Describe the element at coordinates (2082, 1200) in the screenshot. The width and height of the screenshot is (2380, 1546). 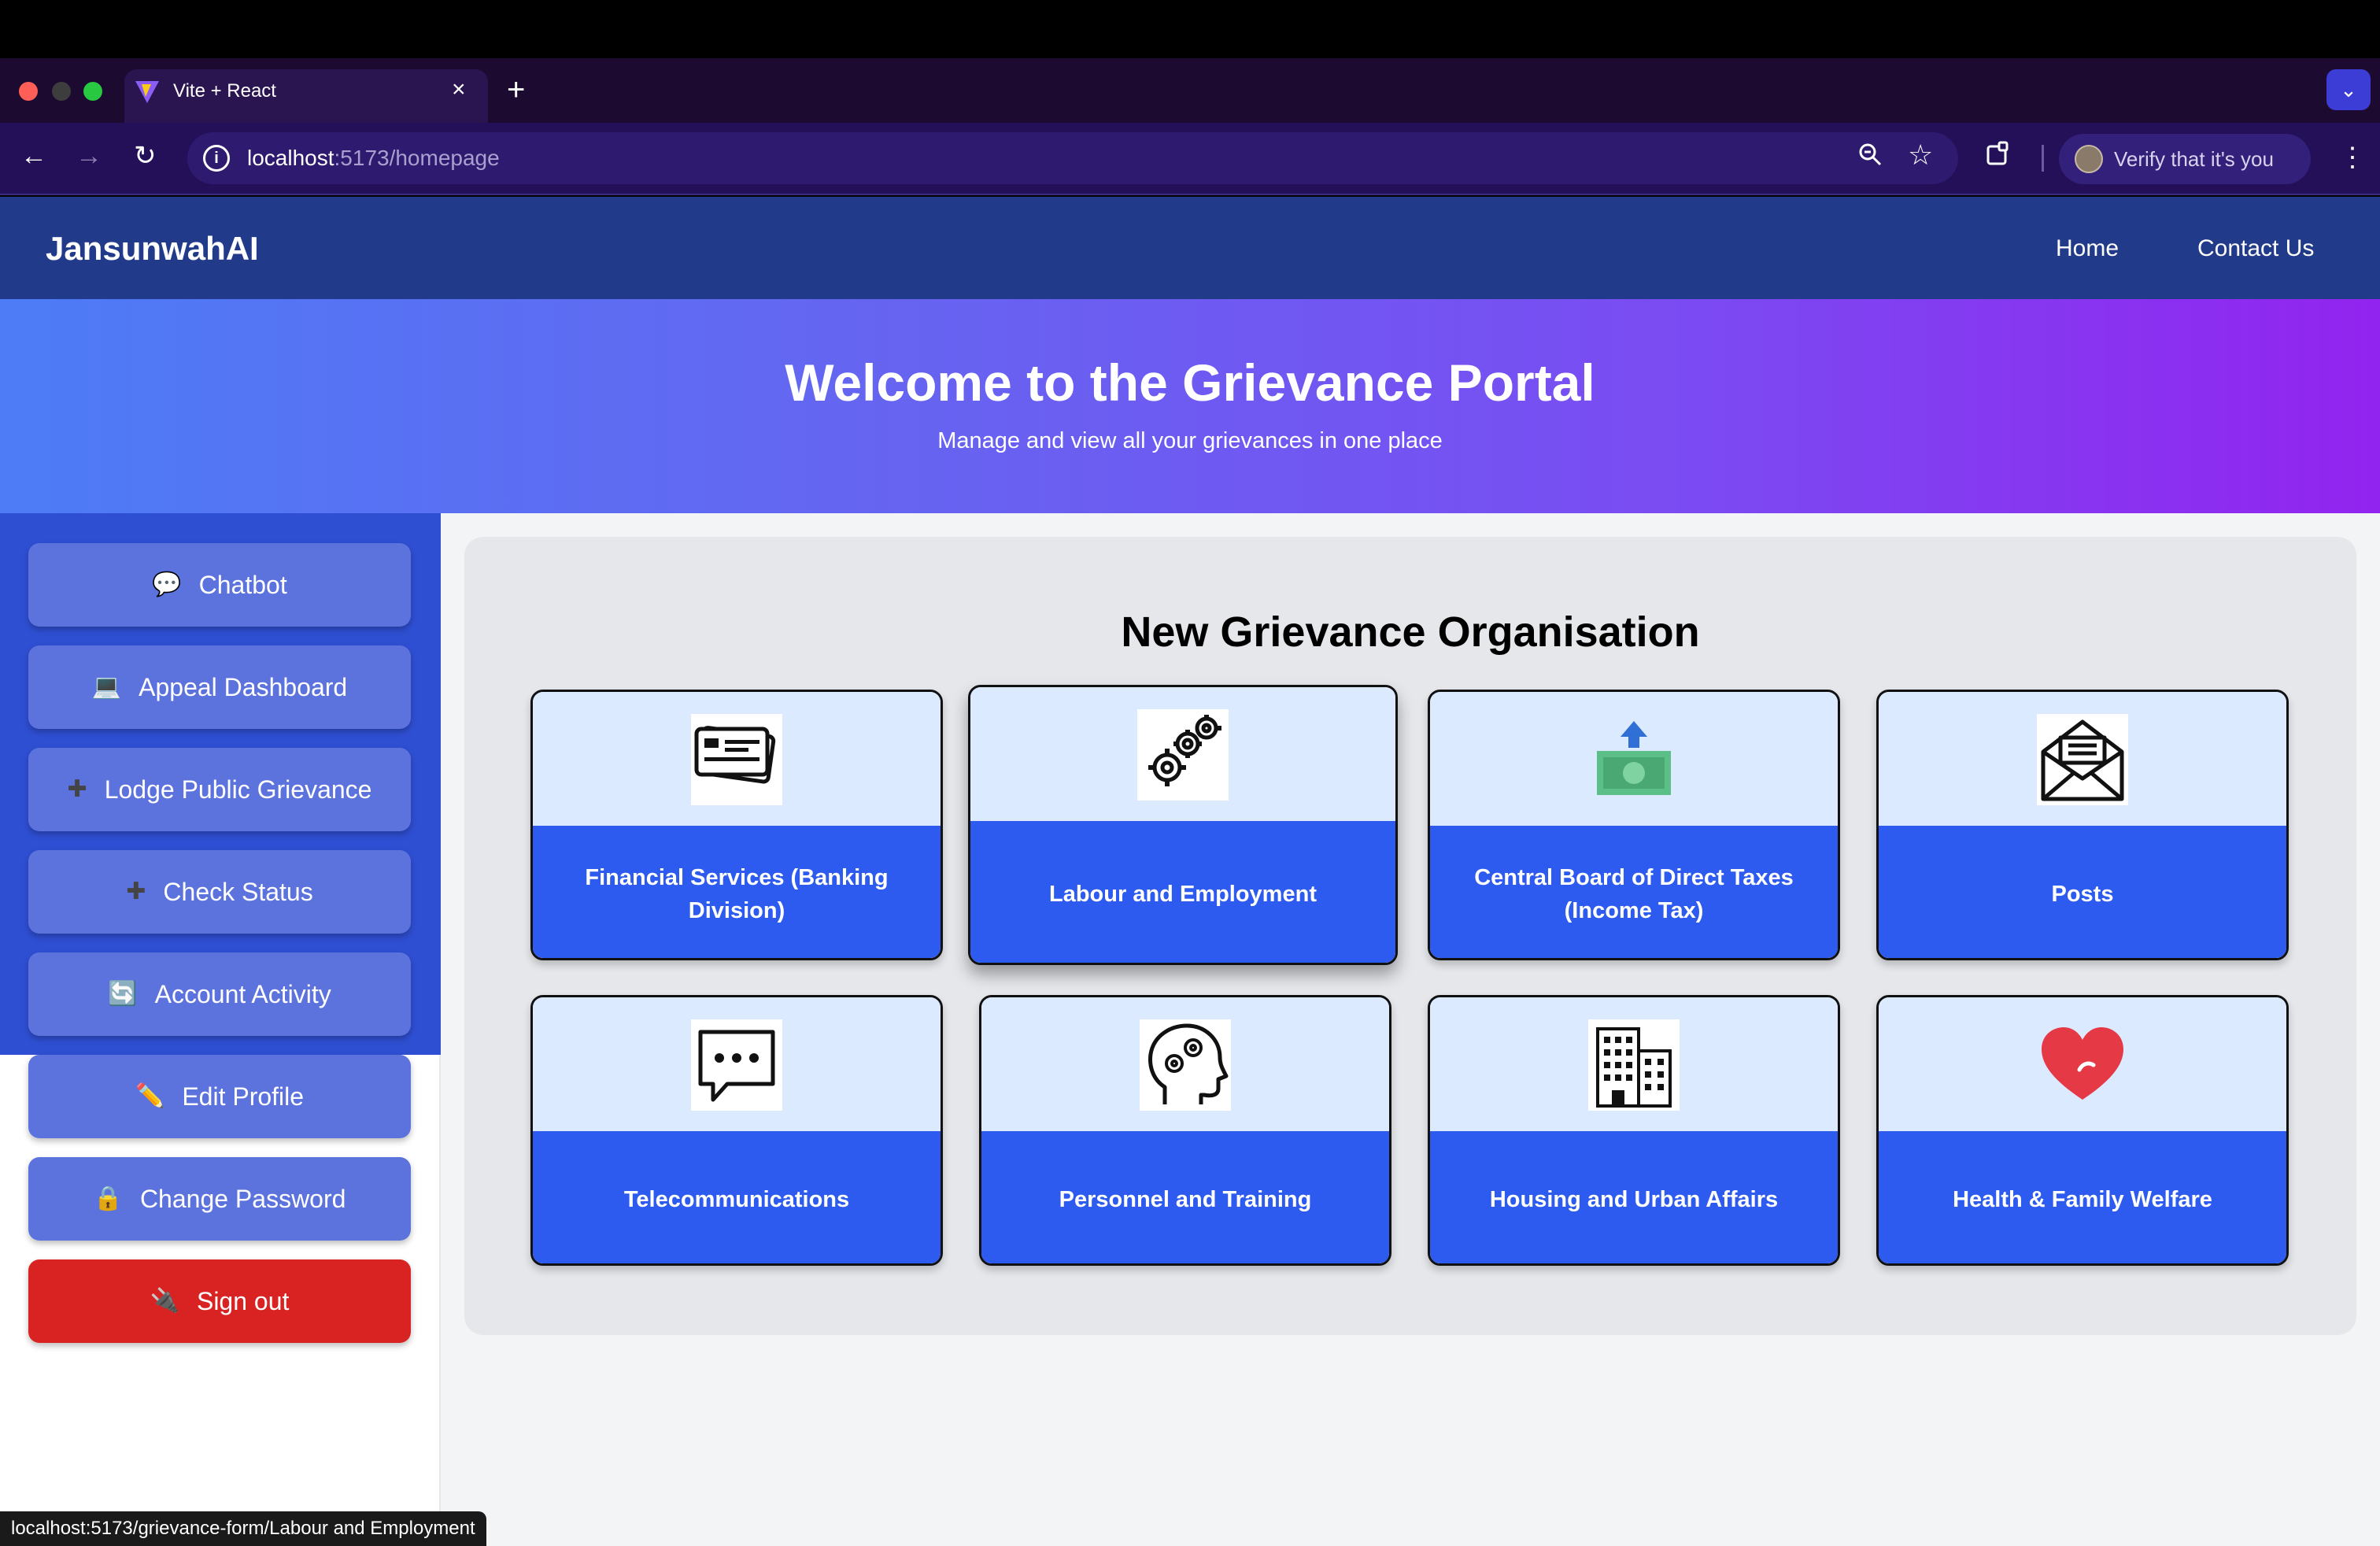
I see `tile-label: Health & Family Welfare` at that location.